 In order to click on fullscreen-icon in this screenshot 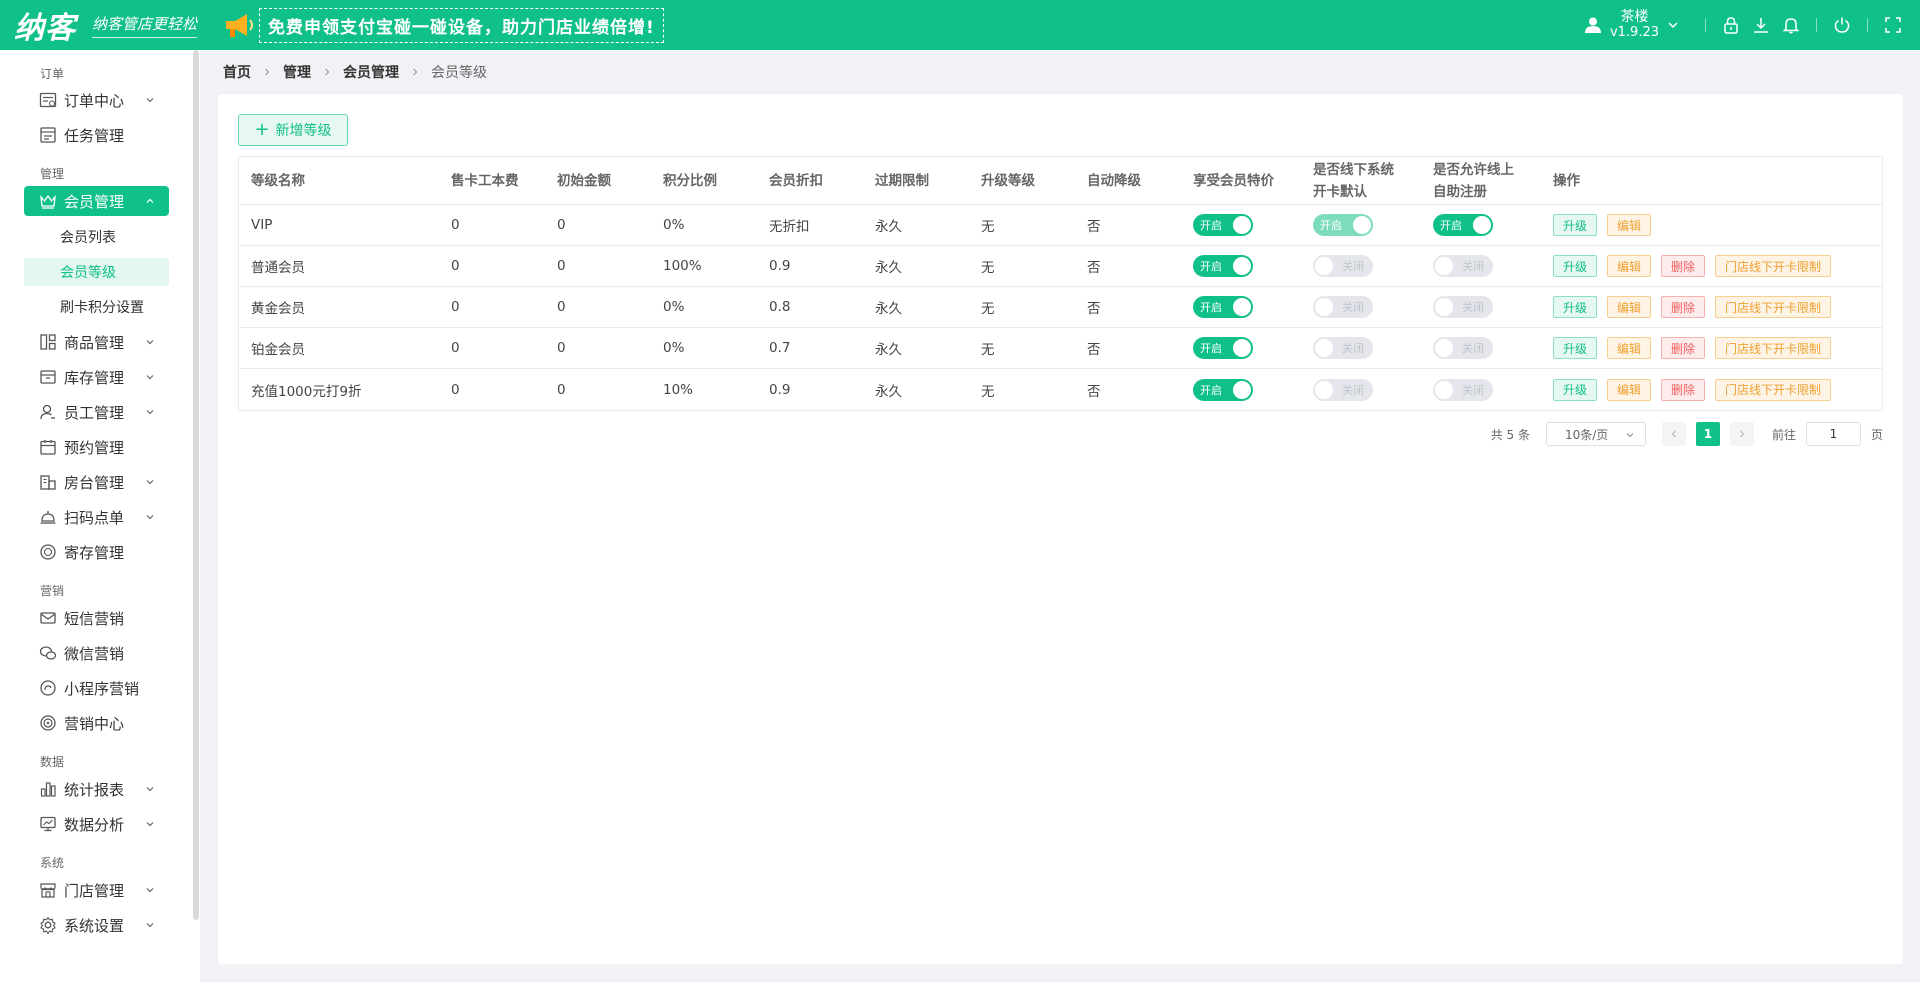, I will do `click(1893, 25)`.